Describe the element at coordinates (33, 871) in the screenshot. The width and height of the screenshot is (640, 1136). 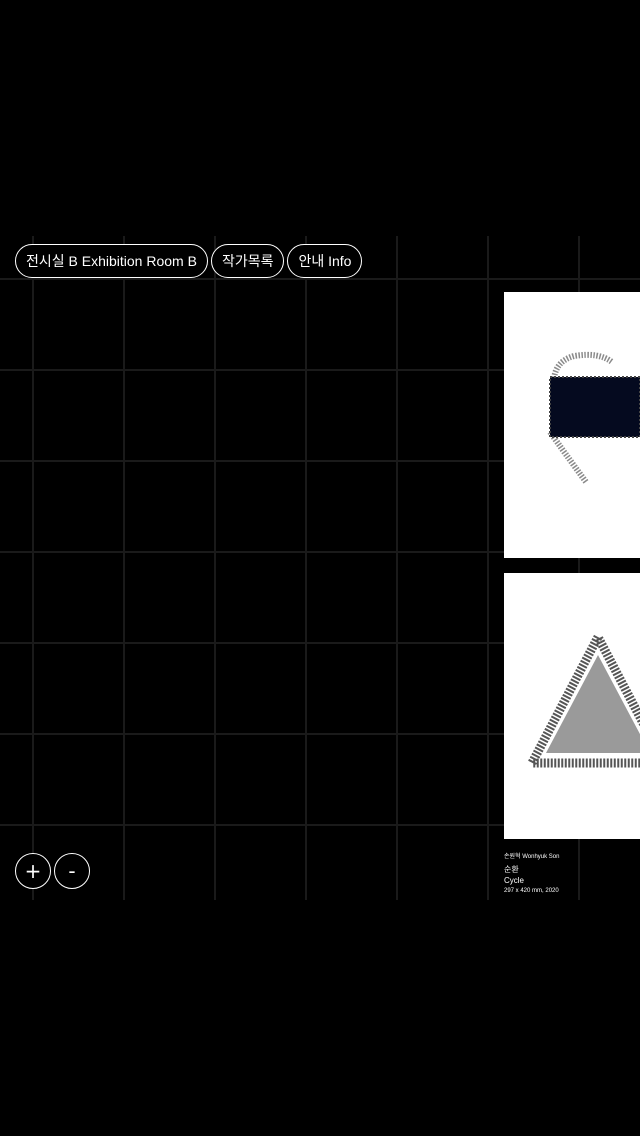
I see `zoom-in-button: +` at that location.